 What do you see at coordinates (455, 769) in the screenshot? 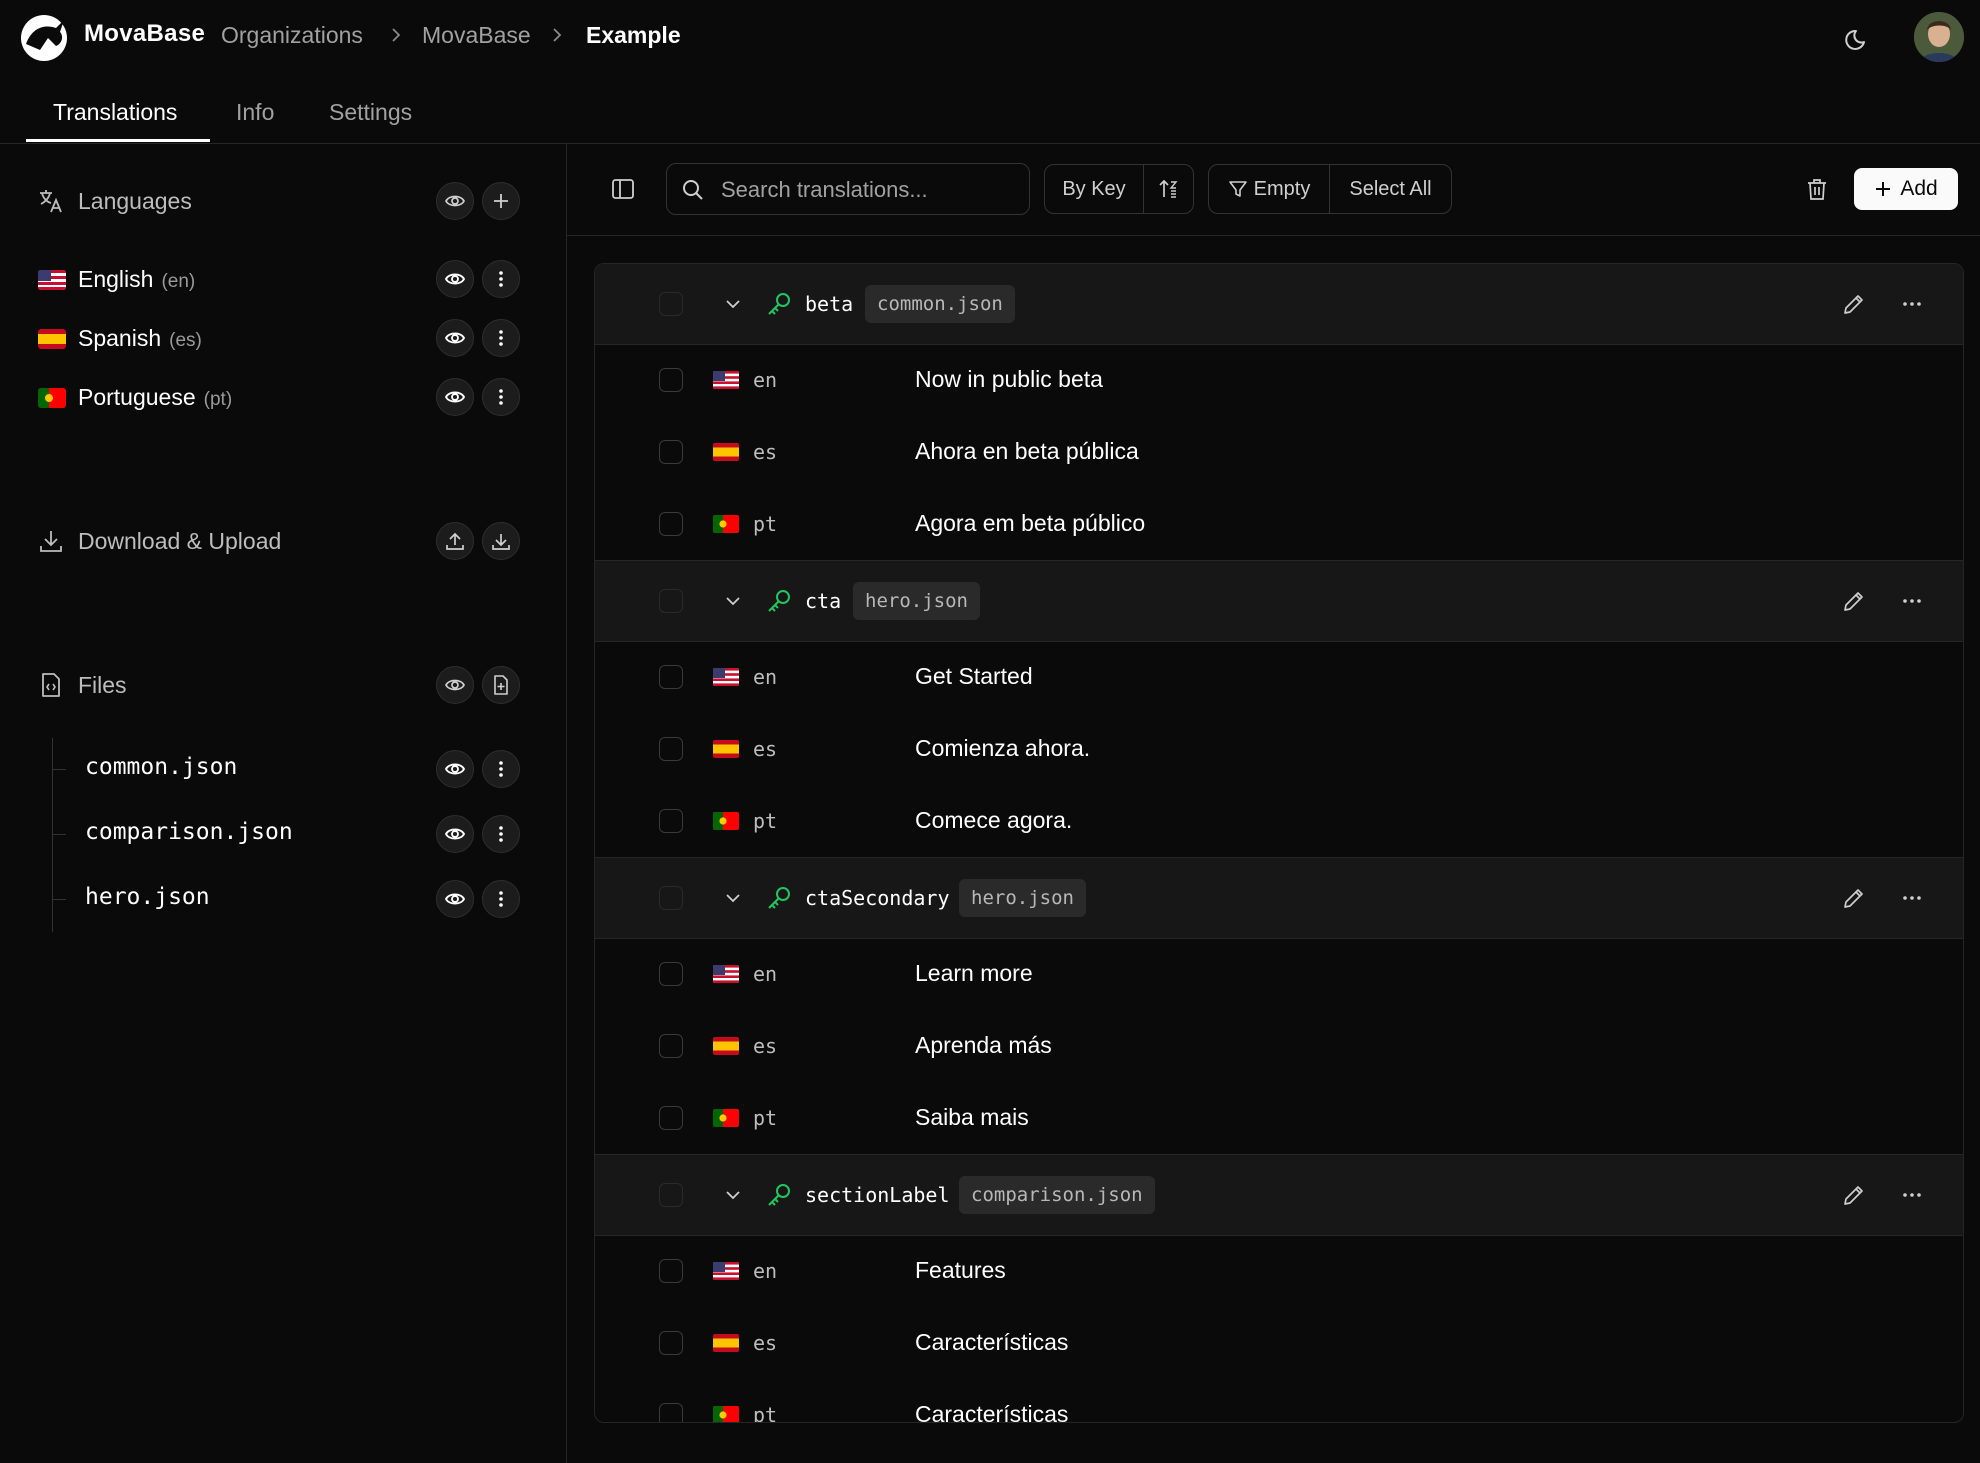
I see `common-json-visibility-button` at bounding box center [455, 769].